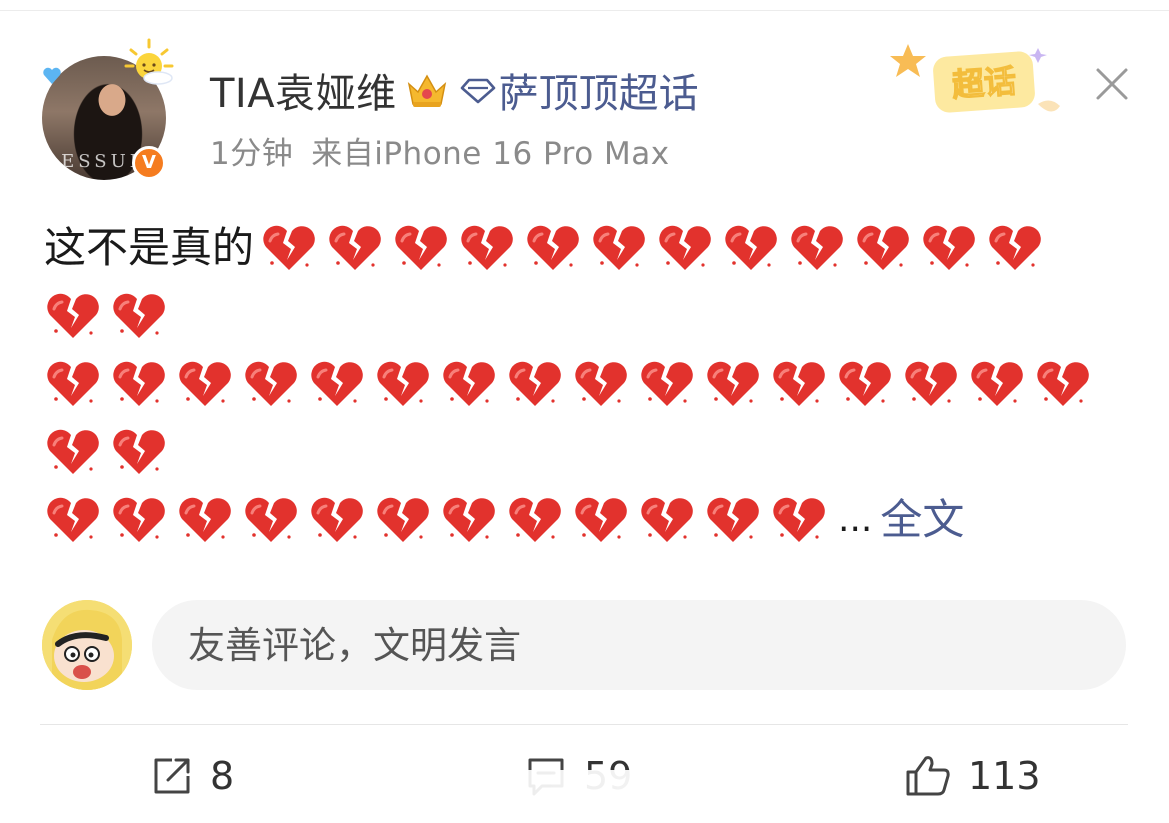 The image size is (1169, 823). Describe the element at coordinates (252, 154) in the screenshot. I see `post-time: 1分钟` at that location.